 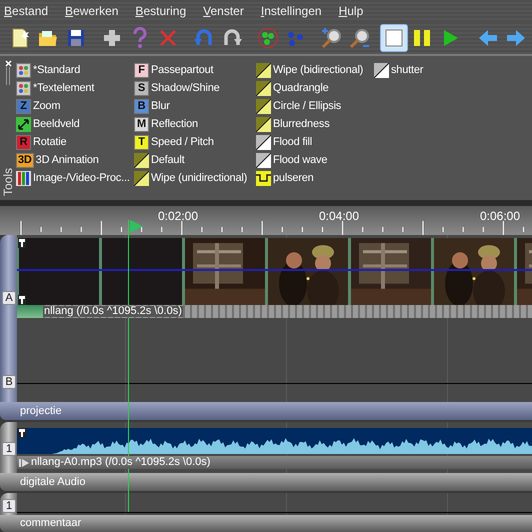 What do you see at coordinates (488, 38) in the screenshot?
I see `left-arrow-icon` at bounding box center [488, 38].